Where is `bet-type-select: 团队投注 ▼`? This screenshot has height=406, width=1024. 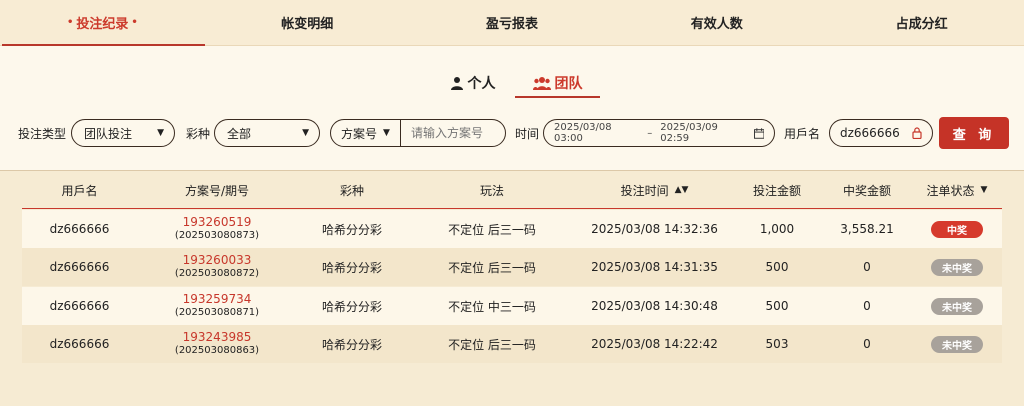 bet-type-select: 团队投注 ▼ is located at coordinates (123, 133).